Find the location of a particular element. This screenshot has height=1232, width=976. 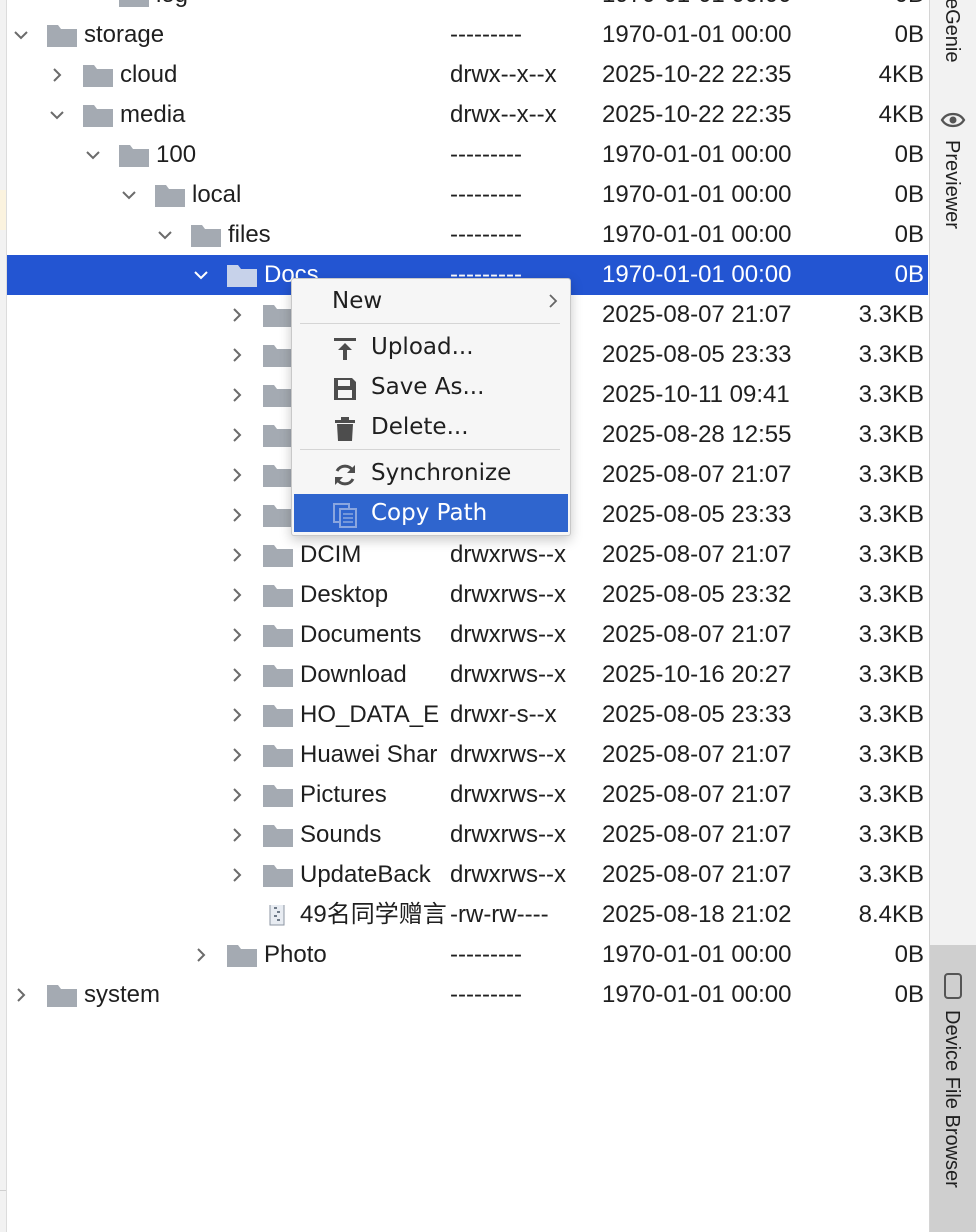

tree-row: log--------- 1970-01-01 00:00 0B is located at coordinates (467, 7).